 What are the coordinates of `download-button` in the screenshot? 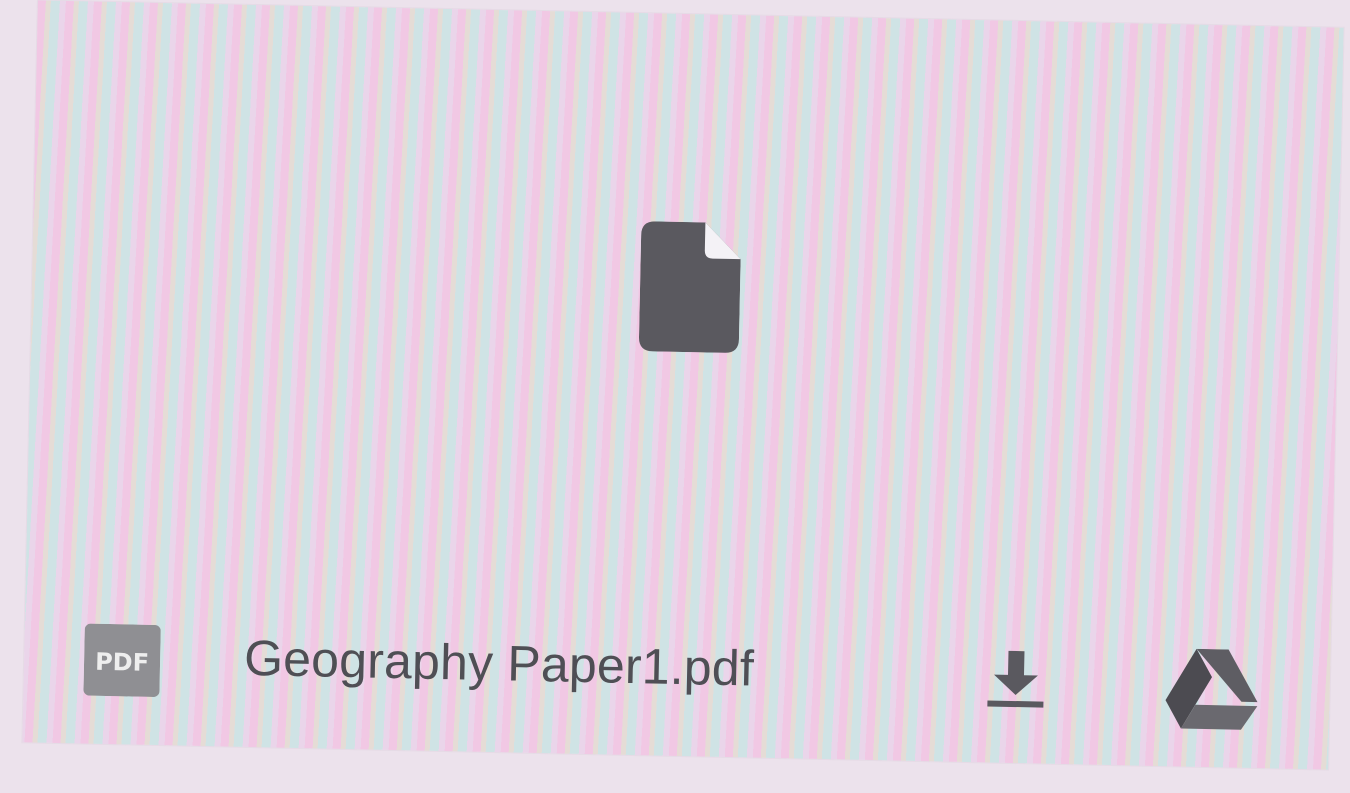 It's located at (1015, 680).